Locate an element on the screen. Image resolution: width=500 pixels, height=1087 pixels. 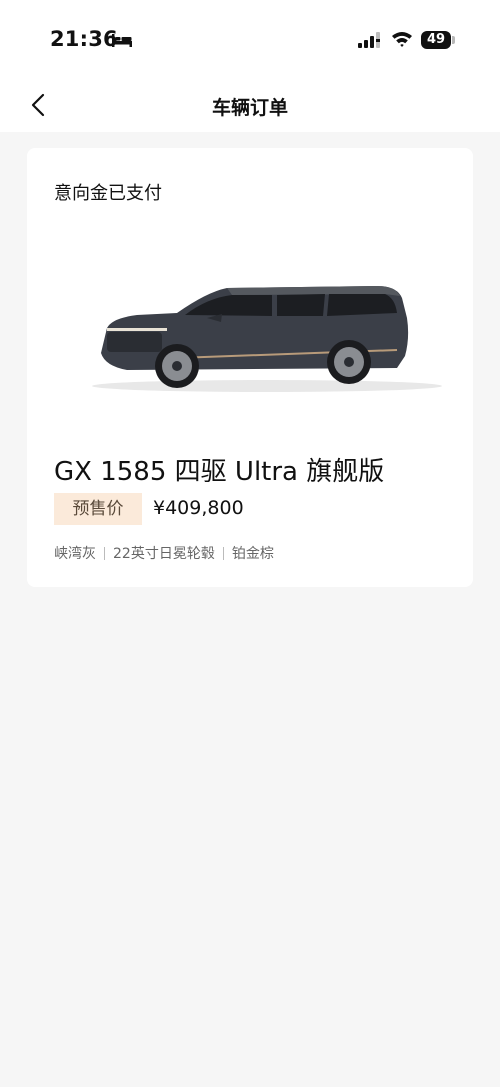
car-image is located at coordinates (267, 339).